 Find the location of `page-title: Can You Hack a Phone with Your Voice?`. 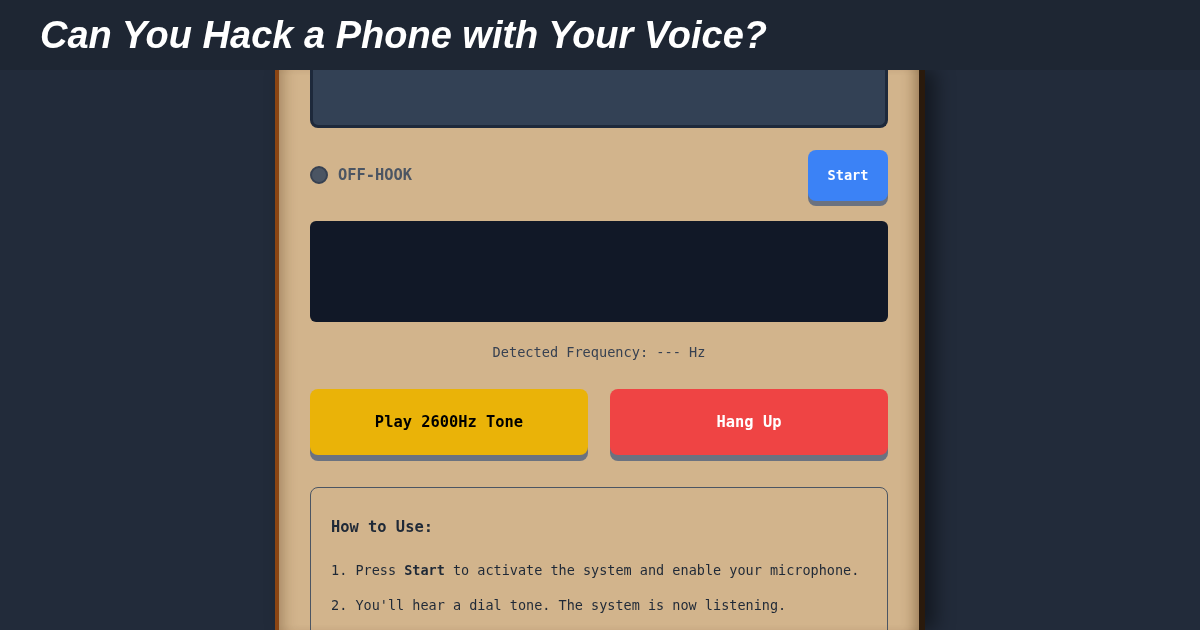

page-title: Can You Hack a Phone with Your Voice? is located at coordinates (404, 35).